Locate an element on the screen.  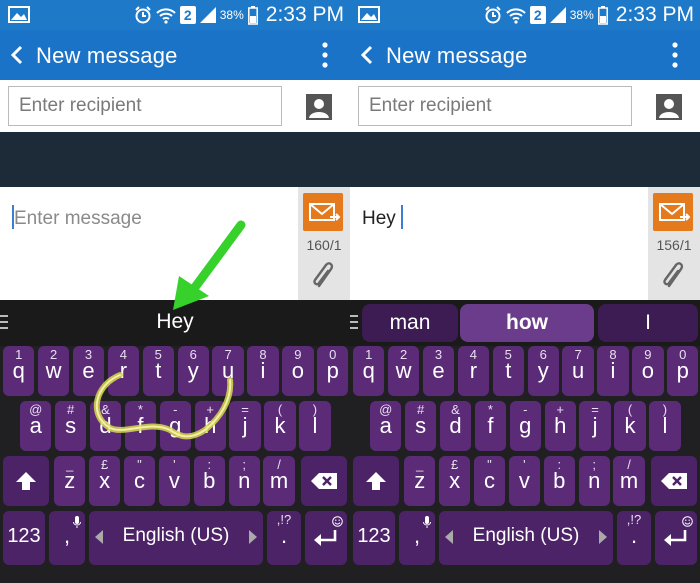
key-label: y is located at coordinates (193, 370).